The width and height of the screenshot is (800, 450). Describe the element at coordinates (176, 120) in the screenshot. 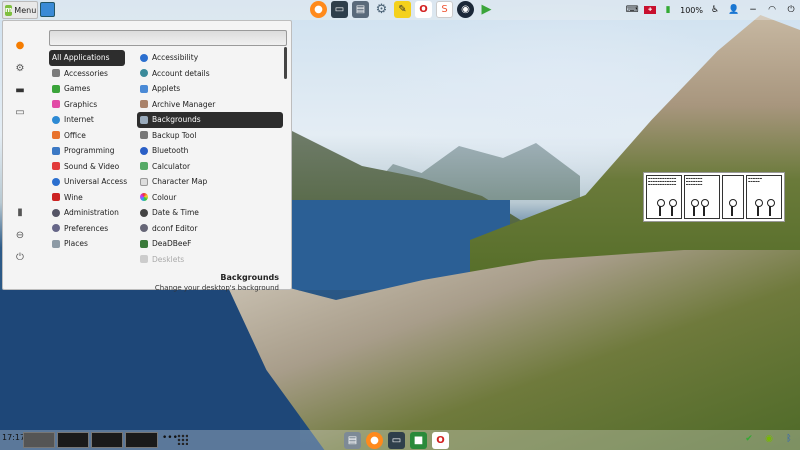

I see `app-label: Backgrounds` at that location.